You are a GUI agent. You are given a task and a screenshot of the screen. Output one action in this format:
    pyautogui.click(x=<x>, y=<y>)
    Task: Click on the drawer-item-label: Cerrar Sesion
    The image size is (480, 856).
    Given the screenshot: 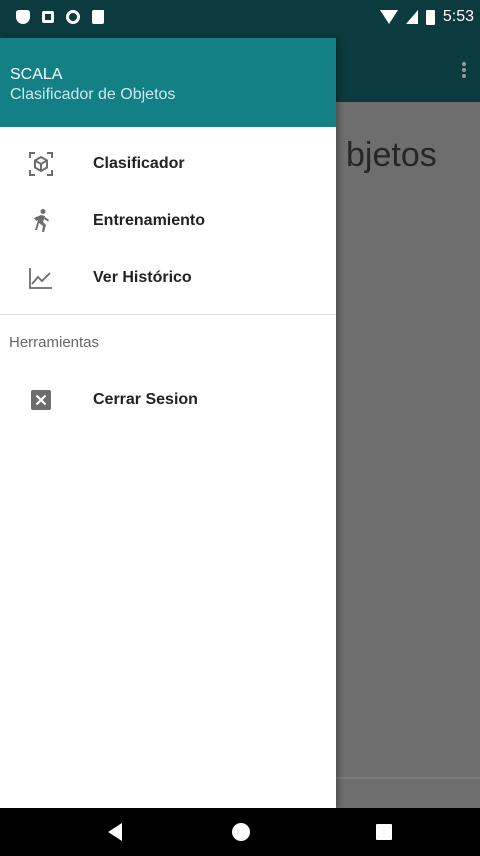 What is the action you would take?
    pyautogui.click(x=145, y=399)
    